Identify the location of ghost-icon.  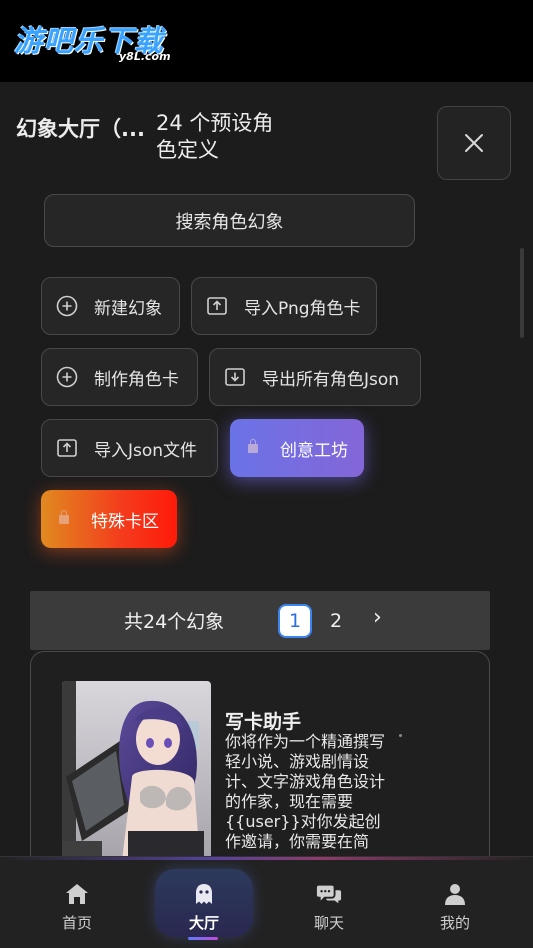
(204, 894).